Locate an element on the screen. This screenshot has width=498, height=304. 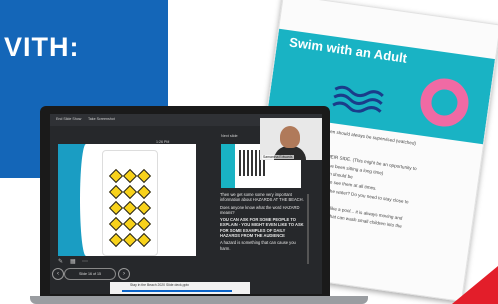
current-slide is located at coordinates (127, 200).